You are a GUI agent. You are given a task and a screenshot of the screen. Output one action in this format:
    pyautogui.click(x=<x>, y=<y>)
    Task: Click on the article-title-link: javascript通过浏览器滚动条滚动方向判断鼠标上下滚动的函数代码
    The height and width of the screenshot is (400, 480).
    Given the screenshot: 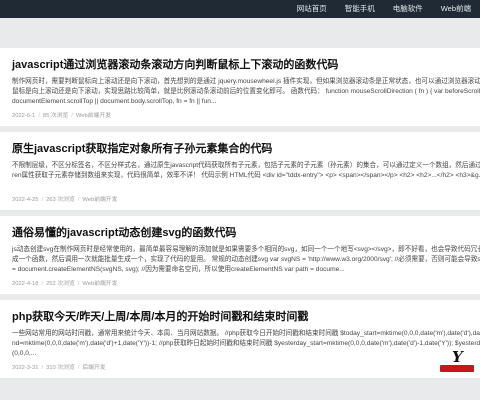 What is the action you would take?
    pyautogui.click(x=246, y=65)
    